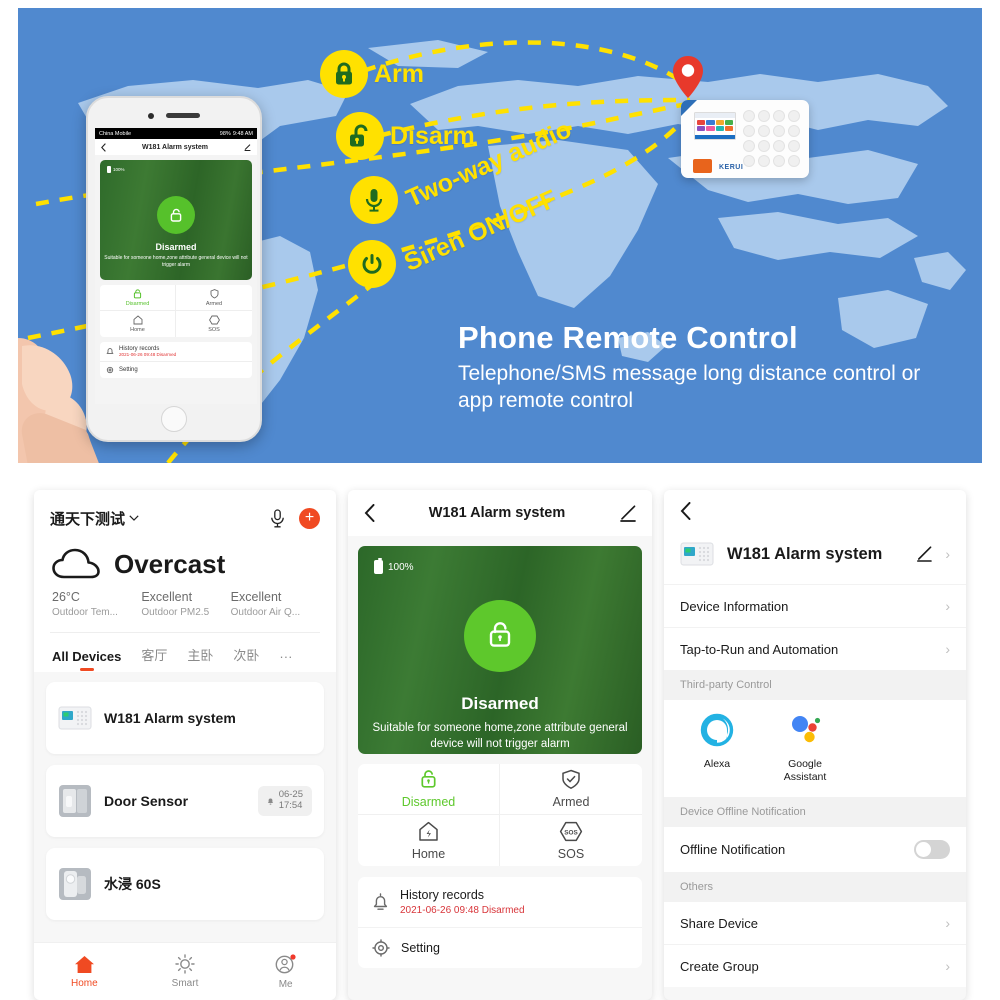  I want to click on device-row-alarm: W181 Alarm system, so click(185, 718).